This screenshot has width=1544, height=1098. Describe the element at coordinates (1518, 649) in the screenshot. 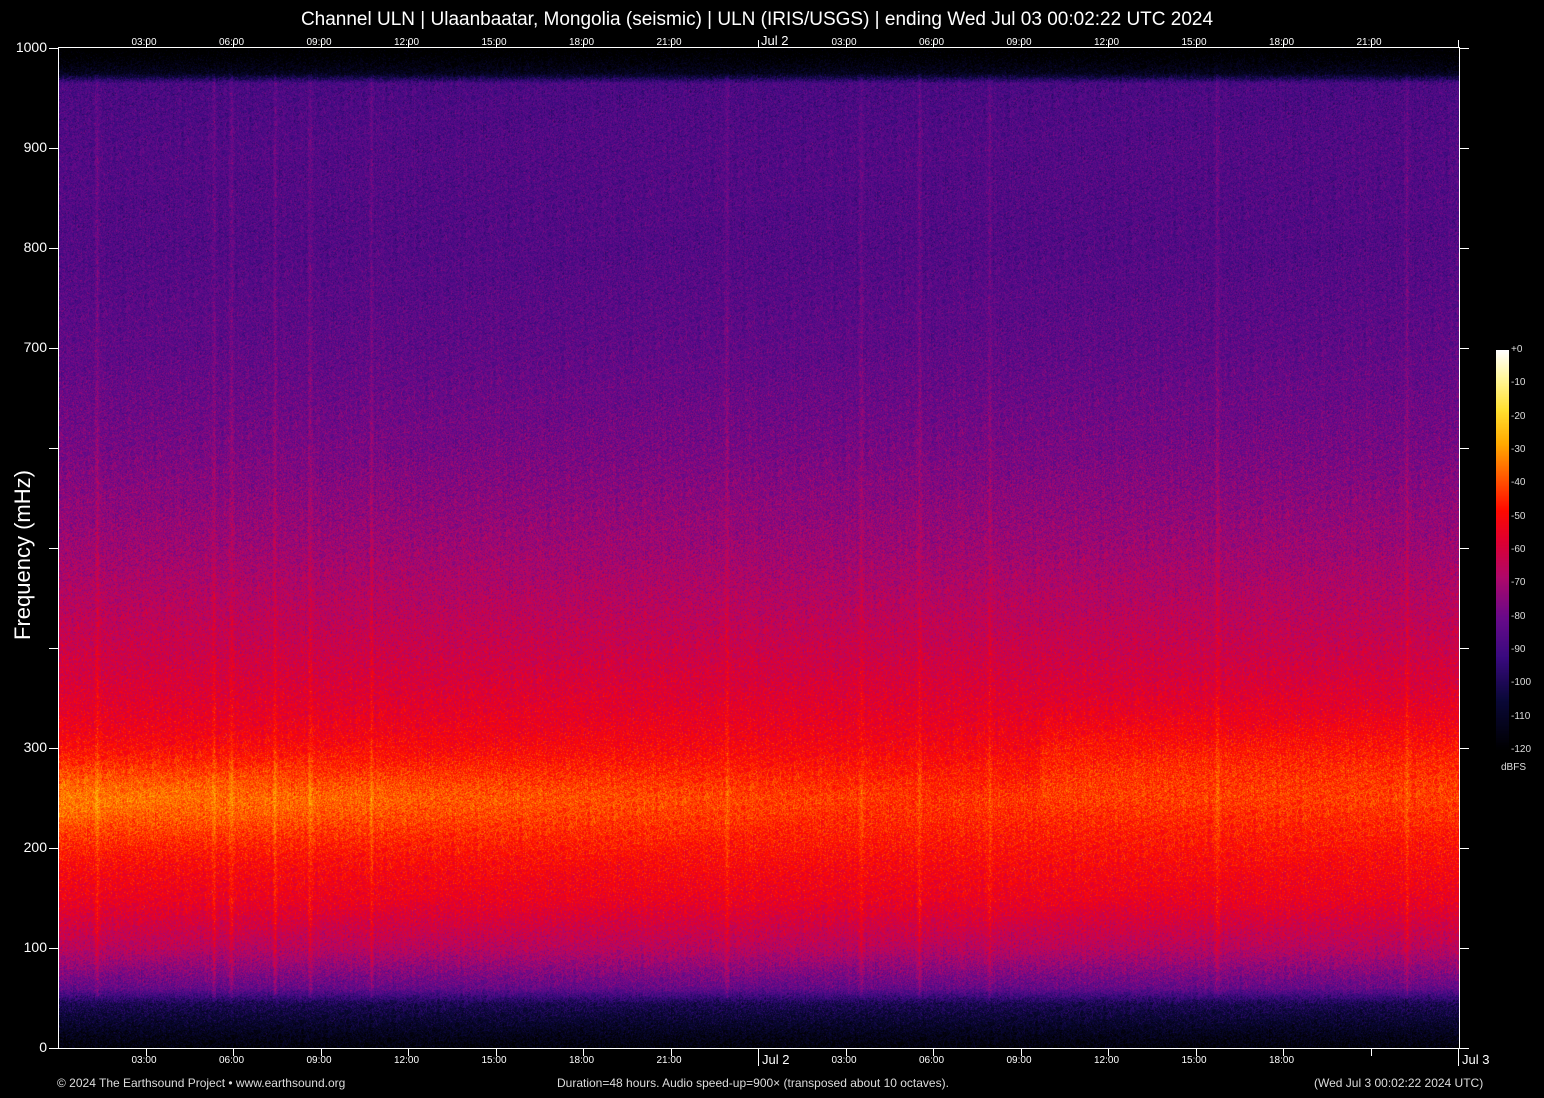

I see `colorbar-tick-label: -90` at that location.